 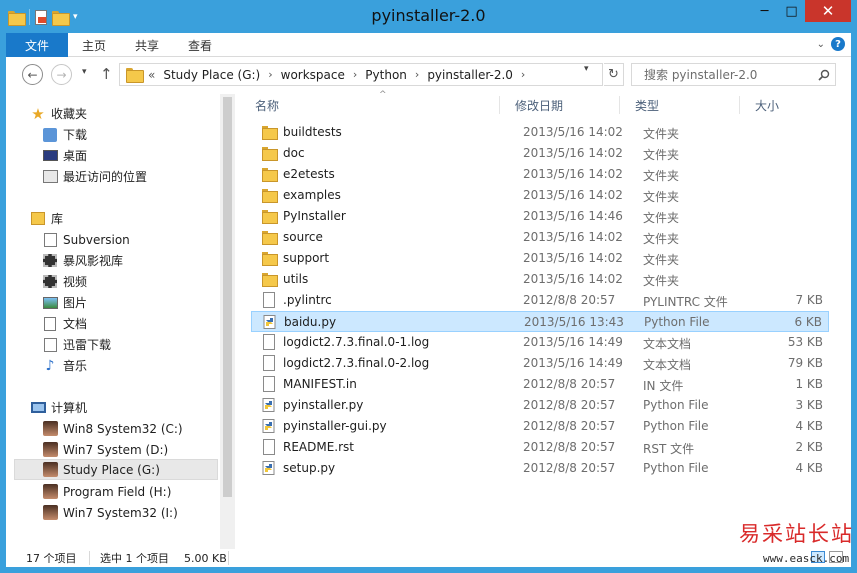 I want to click on column-date: 修改日期, so click(x=559, y=105).